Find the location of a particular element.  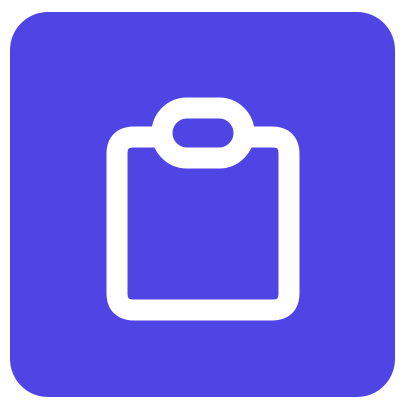

clipboard-clip is located at coordinates (203, 133).